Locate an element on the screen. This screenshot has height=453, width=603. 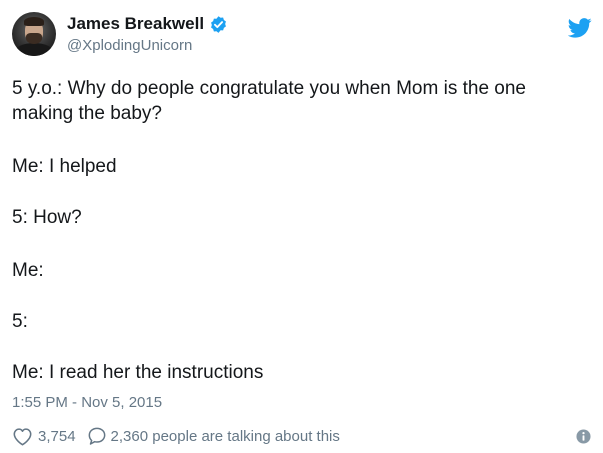
like-button: 3,754 is located at coordinates (44, 436).